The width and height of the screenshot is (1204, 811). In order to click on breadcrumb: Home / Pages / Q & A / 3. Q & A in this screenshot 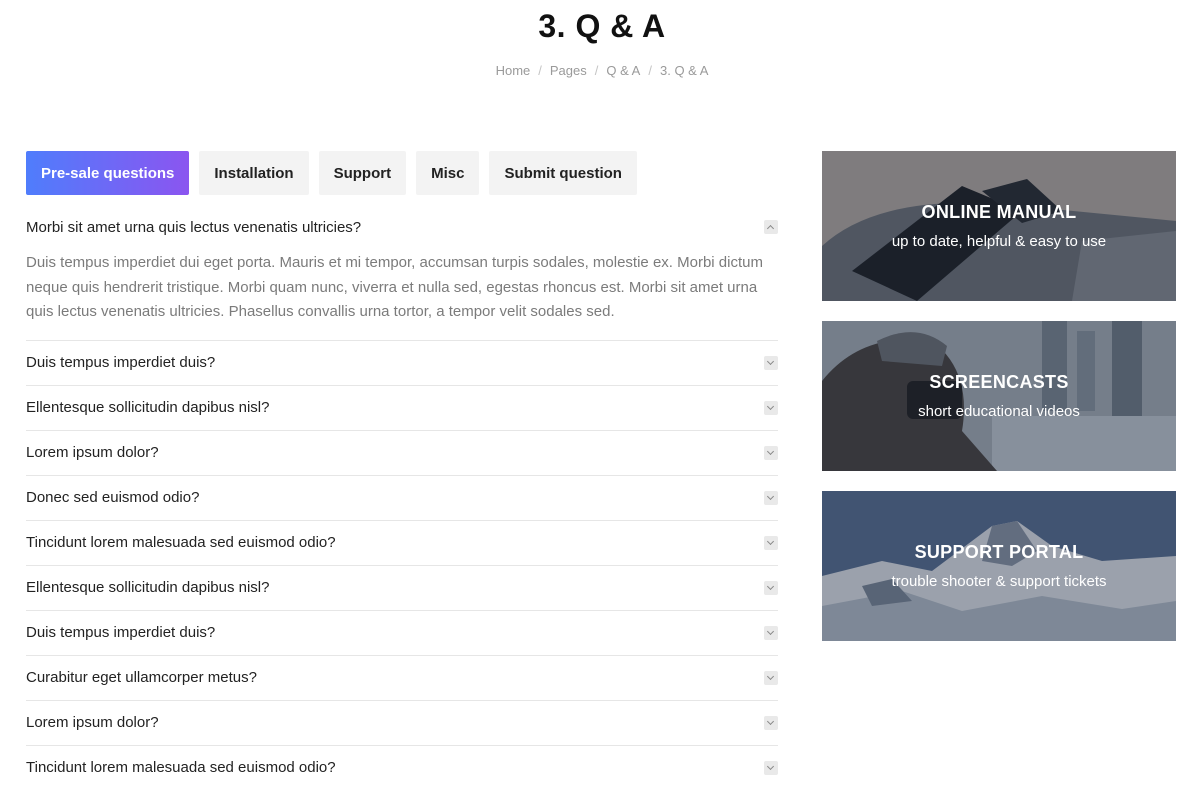, I will do `click(602, 70)`.